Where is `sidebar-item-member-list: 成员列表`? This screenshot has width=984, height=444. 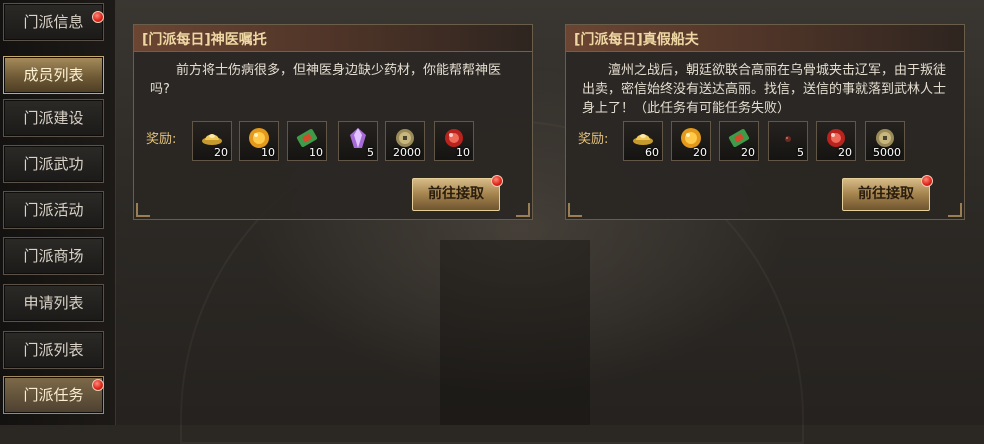 sidebar-item-member-list: 成员列表 is located at coordinates (53, 75).